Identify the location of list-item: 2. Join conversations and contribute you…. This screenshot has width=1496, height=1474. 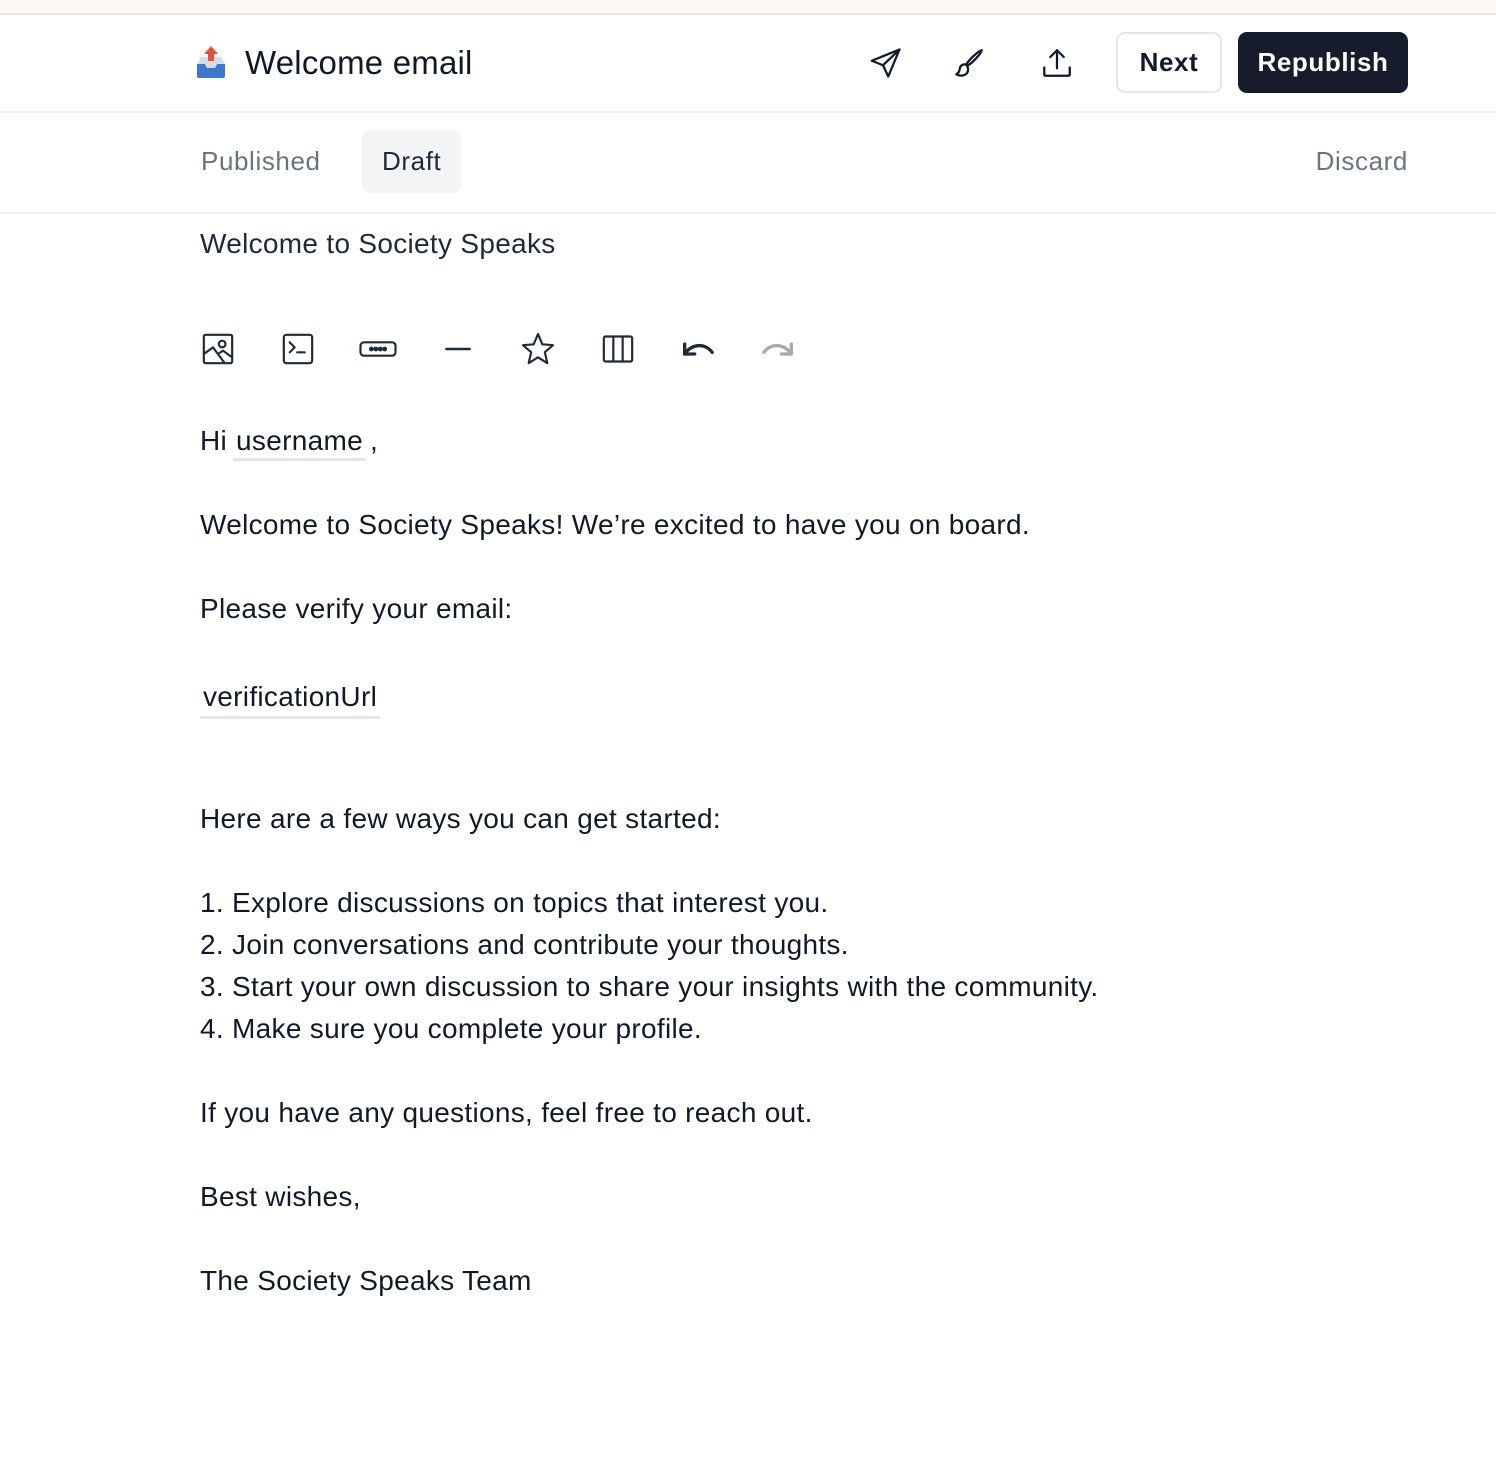
(524, 944).